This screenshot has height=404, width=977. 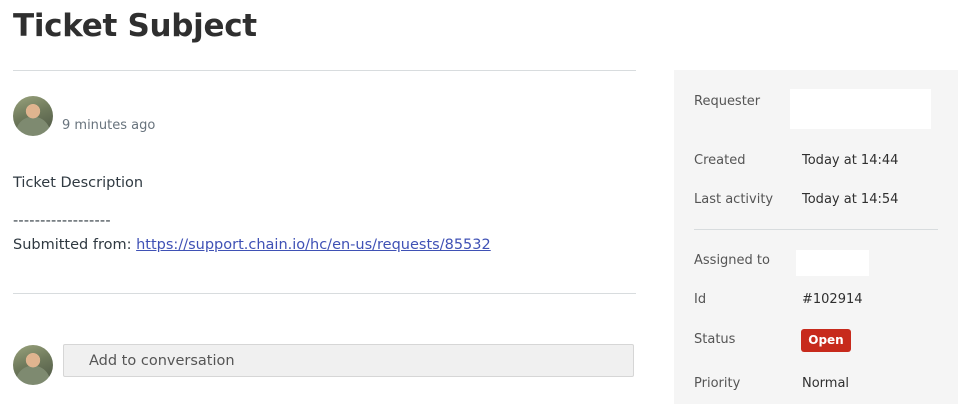 What do you see at coordinates (135, 26) in the screenshot?
I see `ticket-subject: Ticket Subject` at bounding box center [135, 26].